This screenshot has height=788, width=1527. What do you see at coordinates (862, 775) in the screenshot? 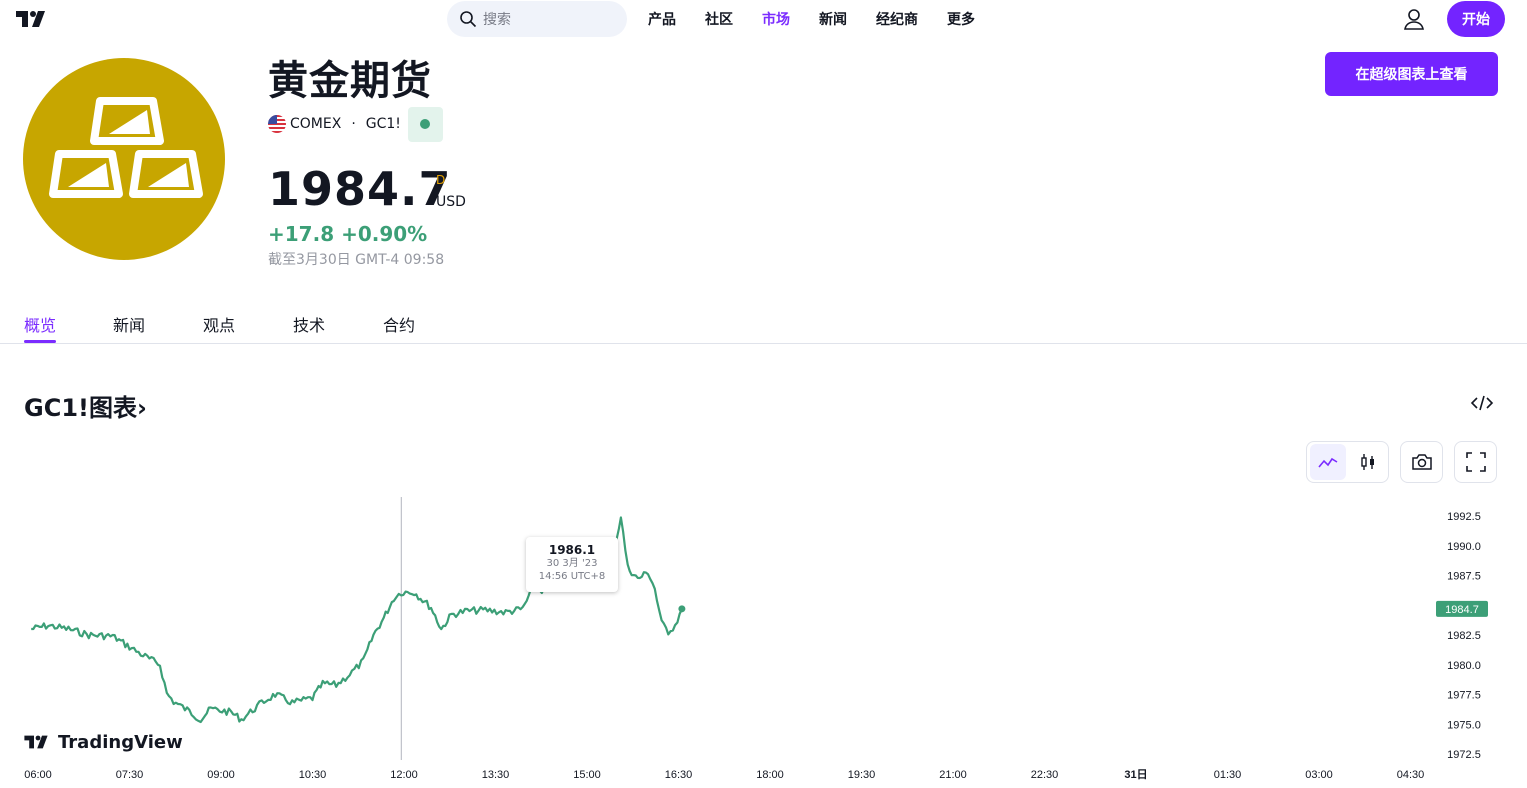
I see `x-axis-tick-label: 19:30` at bounding box center [862, 775].